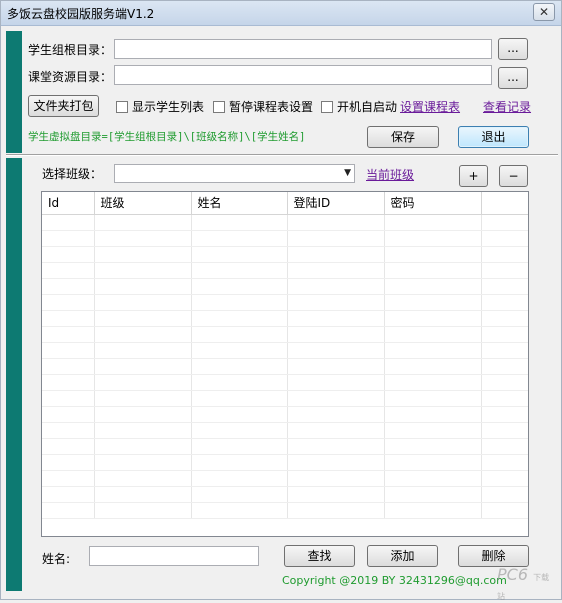  I want to click on pack-folder-button: 文件夹打包, so click(63, 106).